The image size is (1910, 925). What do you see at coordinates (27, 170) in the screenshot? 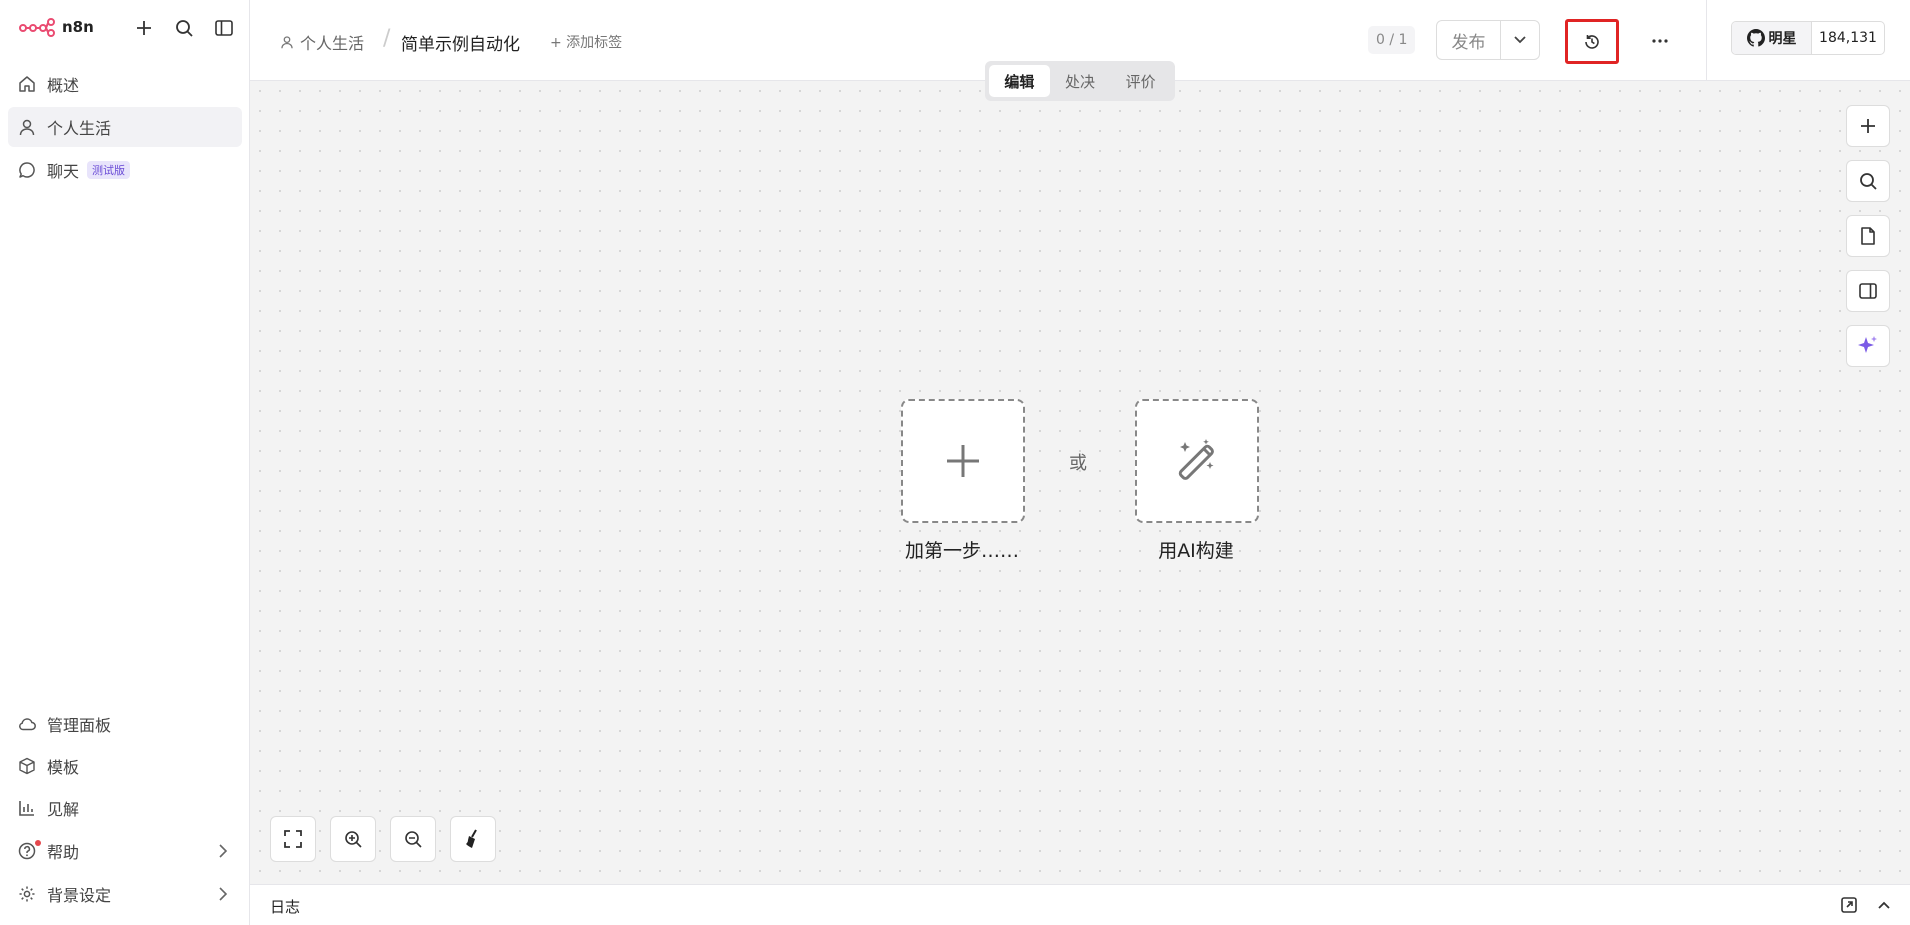
I see `chat-icon` at bounding box center [27, 170].